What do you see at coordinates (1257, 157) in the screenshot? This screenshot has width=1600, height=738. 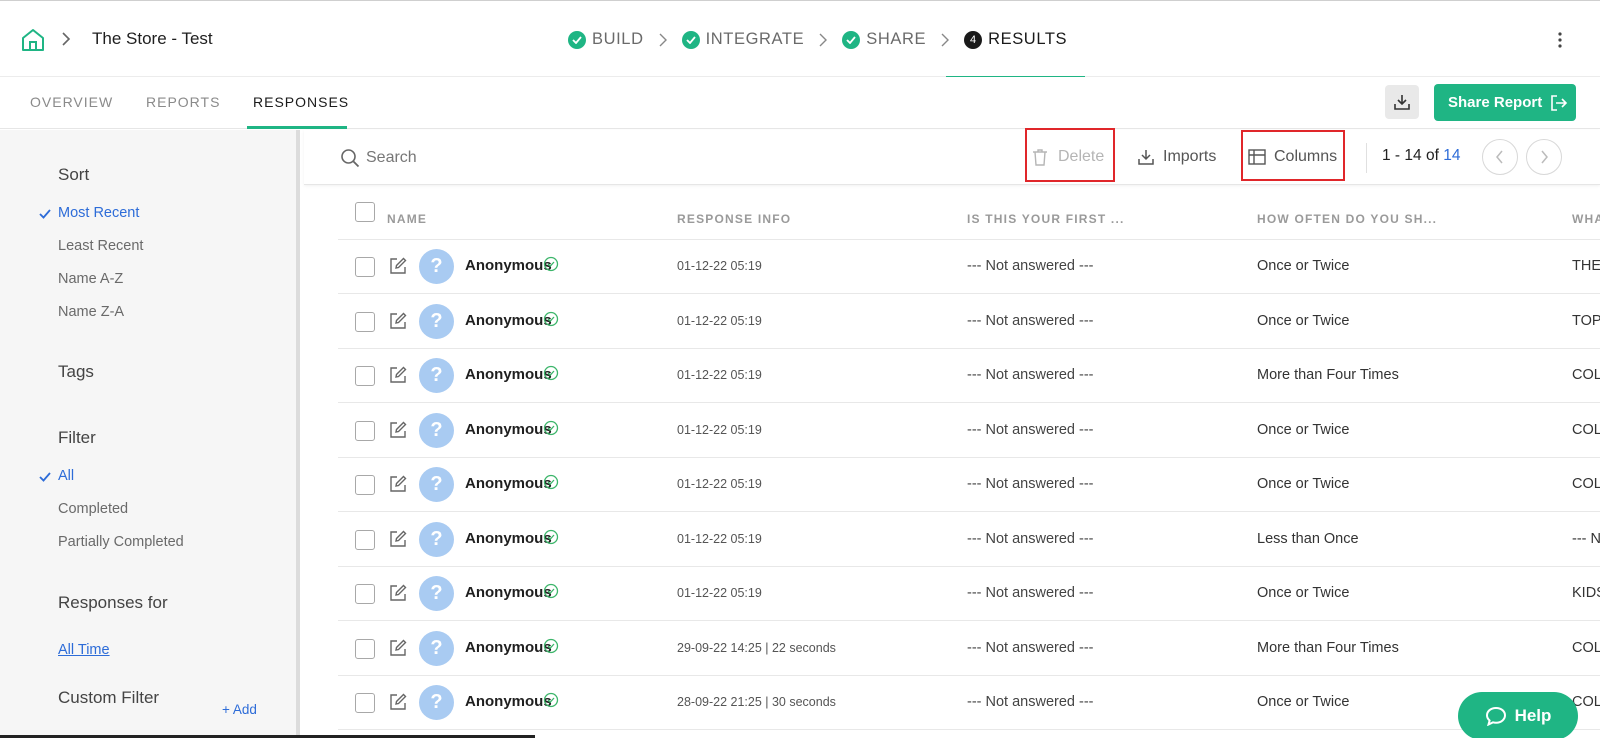 I see `columns-icon` at bounding box center [1257, 157].